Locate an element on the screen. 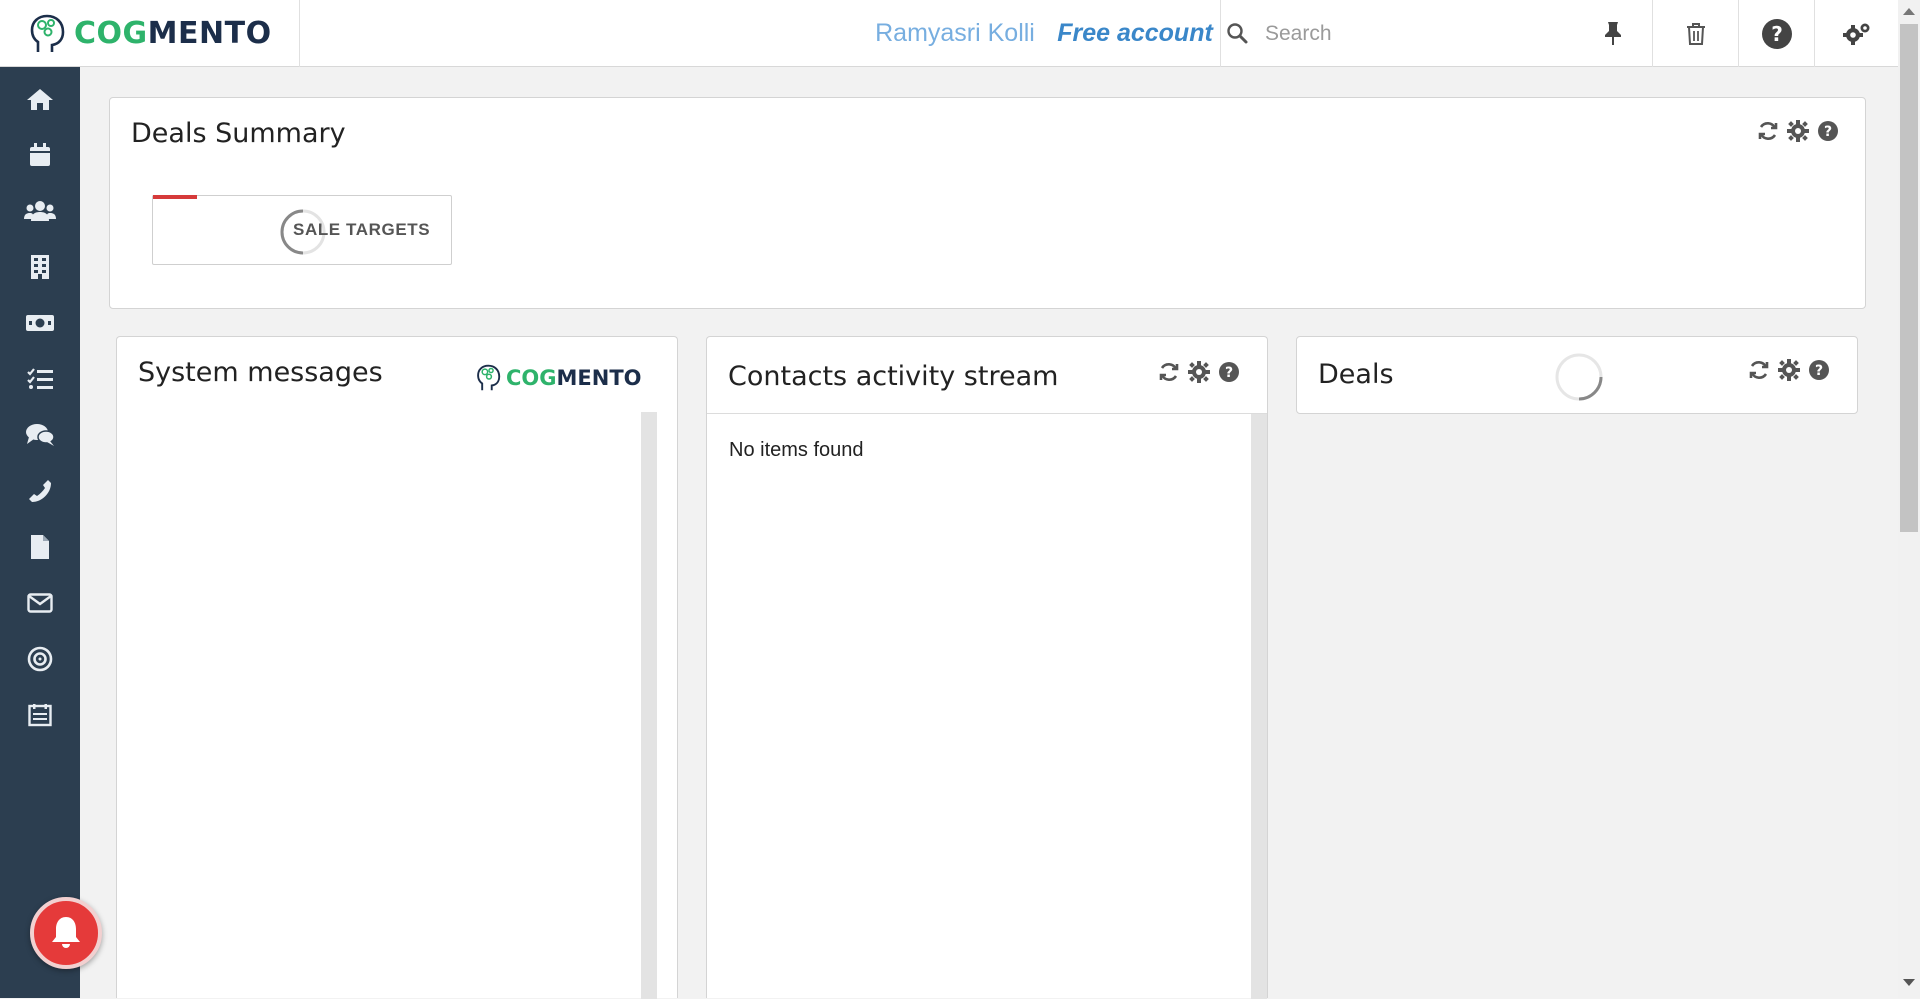 Image resolution: width=1920 pixels, height=999 pixels. sidebar-item-companies is located at coordinates (40, 267).